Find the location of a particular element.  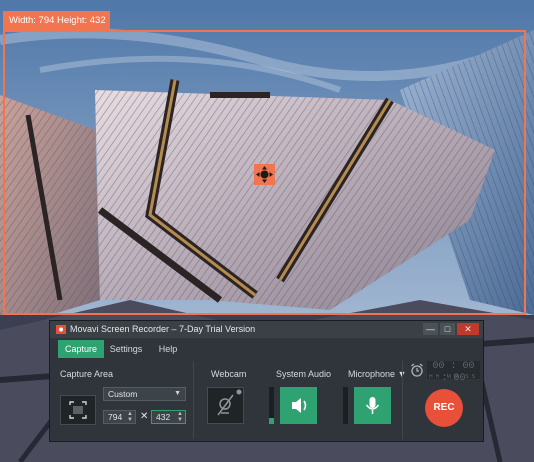

capture-preset-value: Custom is located at coordinates (123, 394).